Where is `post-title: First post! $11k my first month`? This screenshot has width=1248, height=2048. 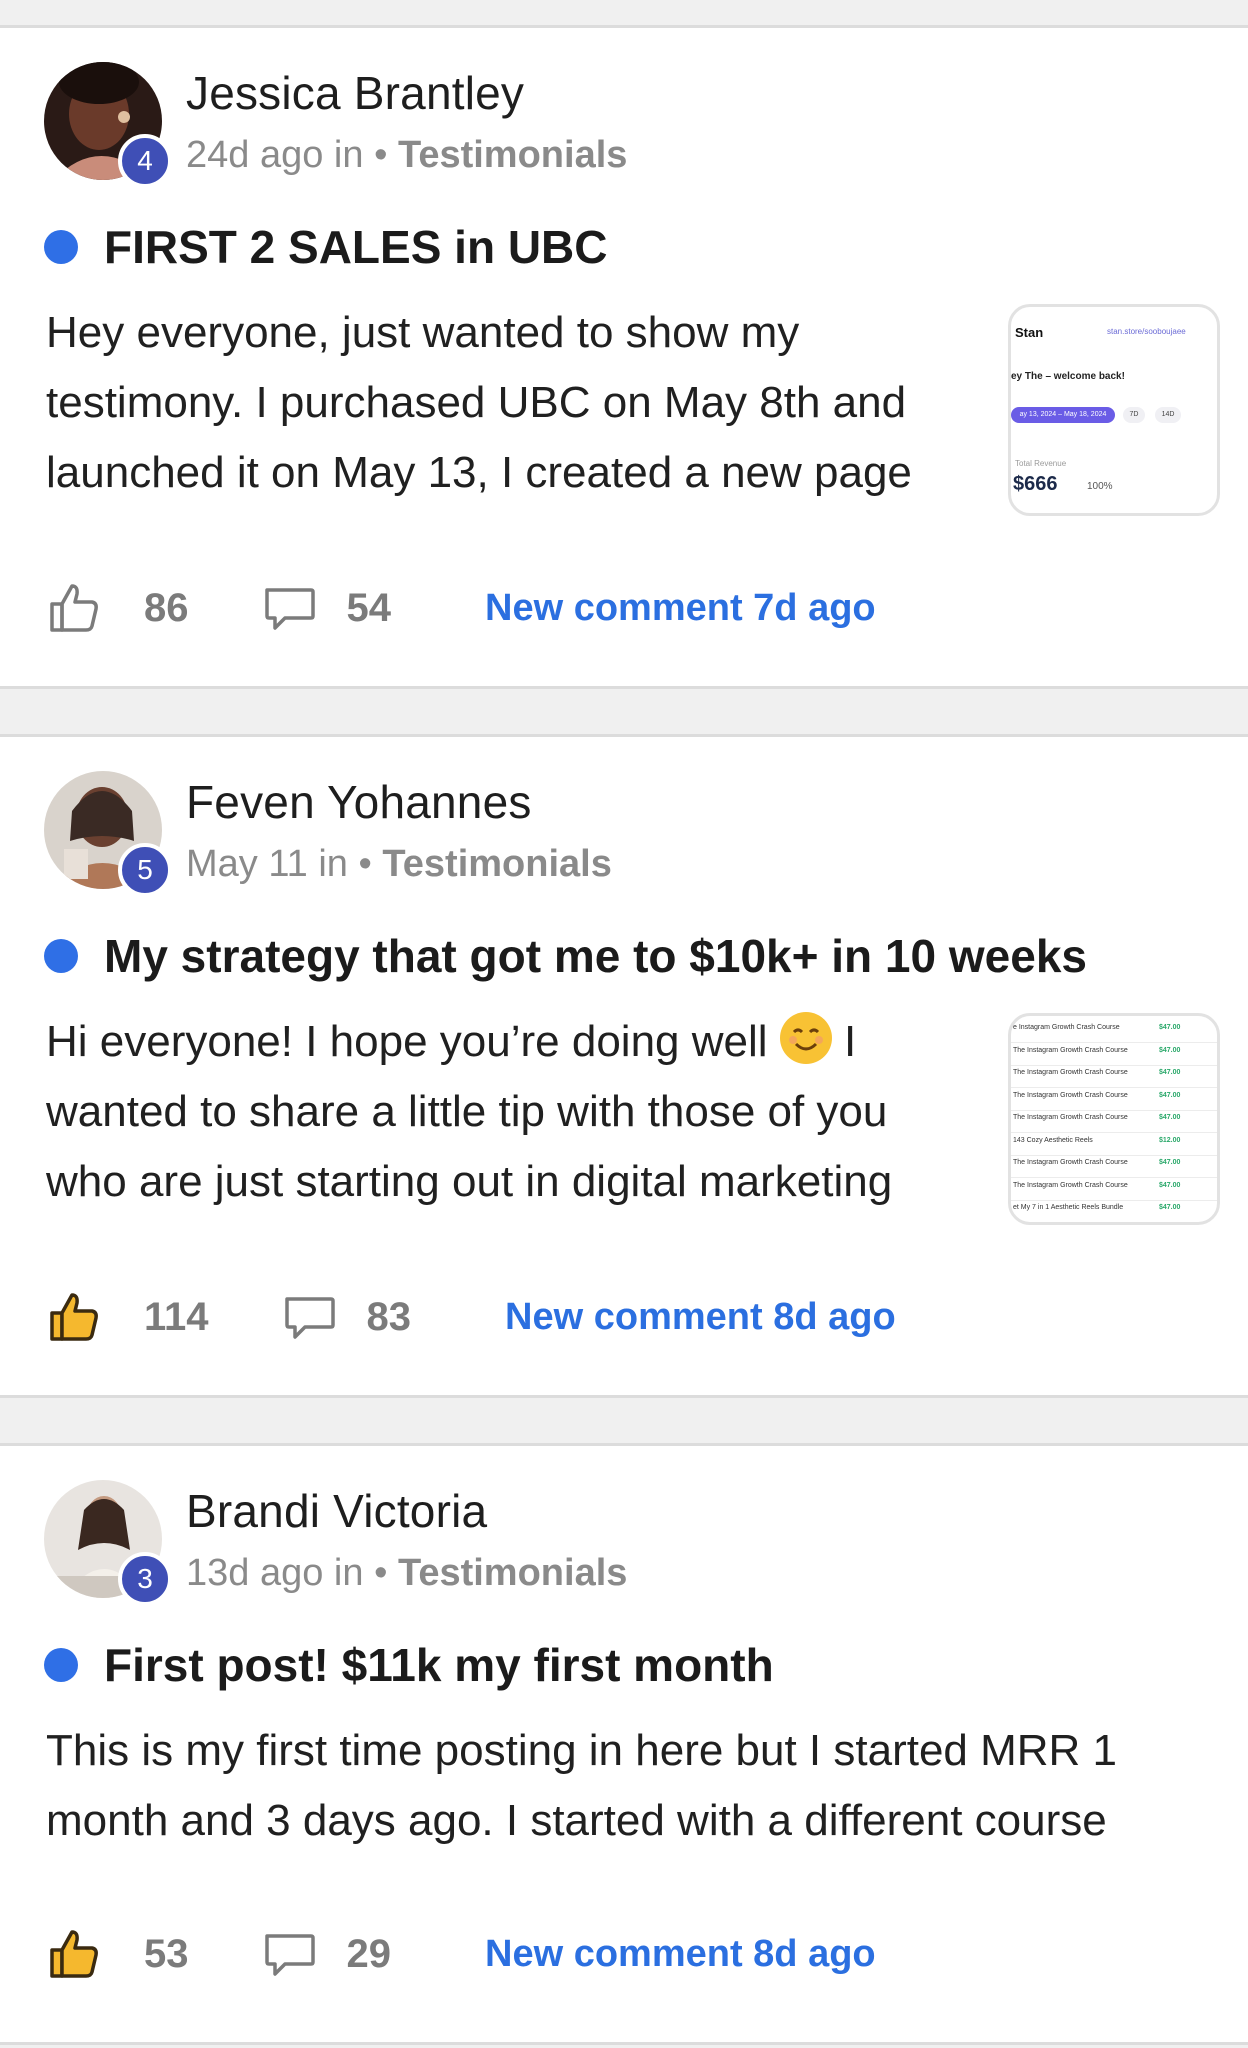 post-title: First post! $11k my first month is located at coordinates (439, 1665).